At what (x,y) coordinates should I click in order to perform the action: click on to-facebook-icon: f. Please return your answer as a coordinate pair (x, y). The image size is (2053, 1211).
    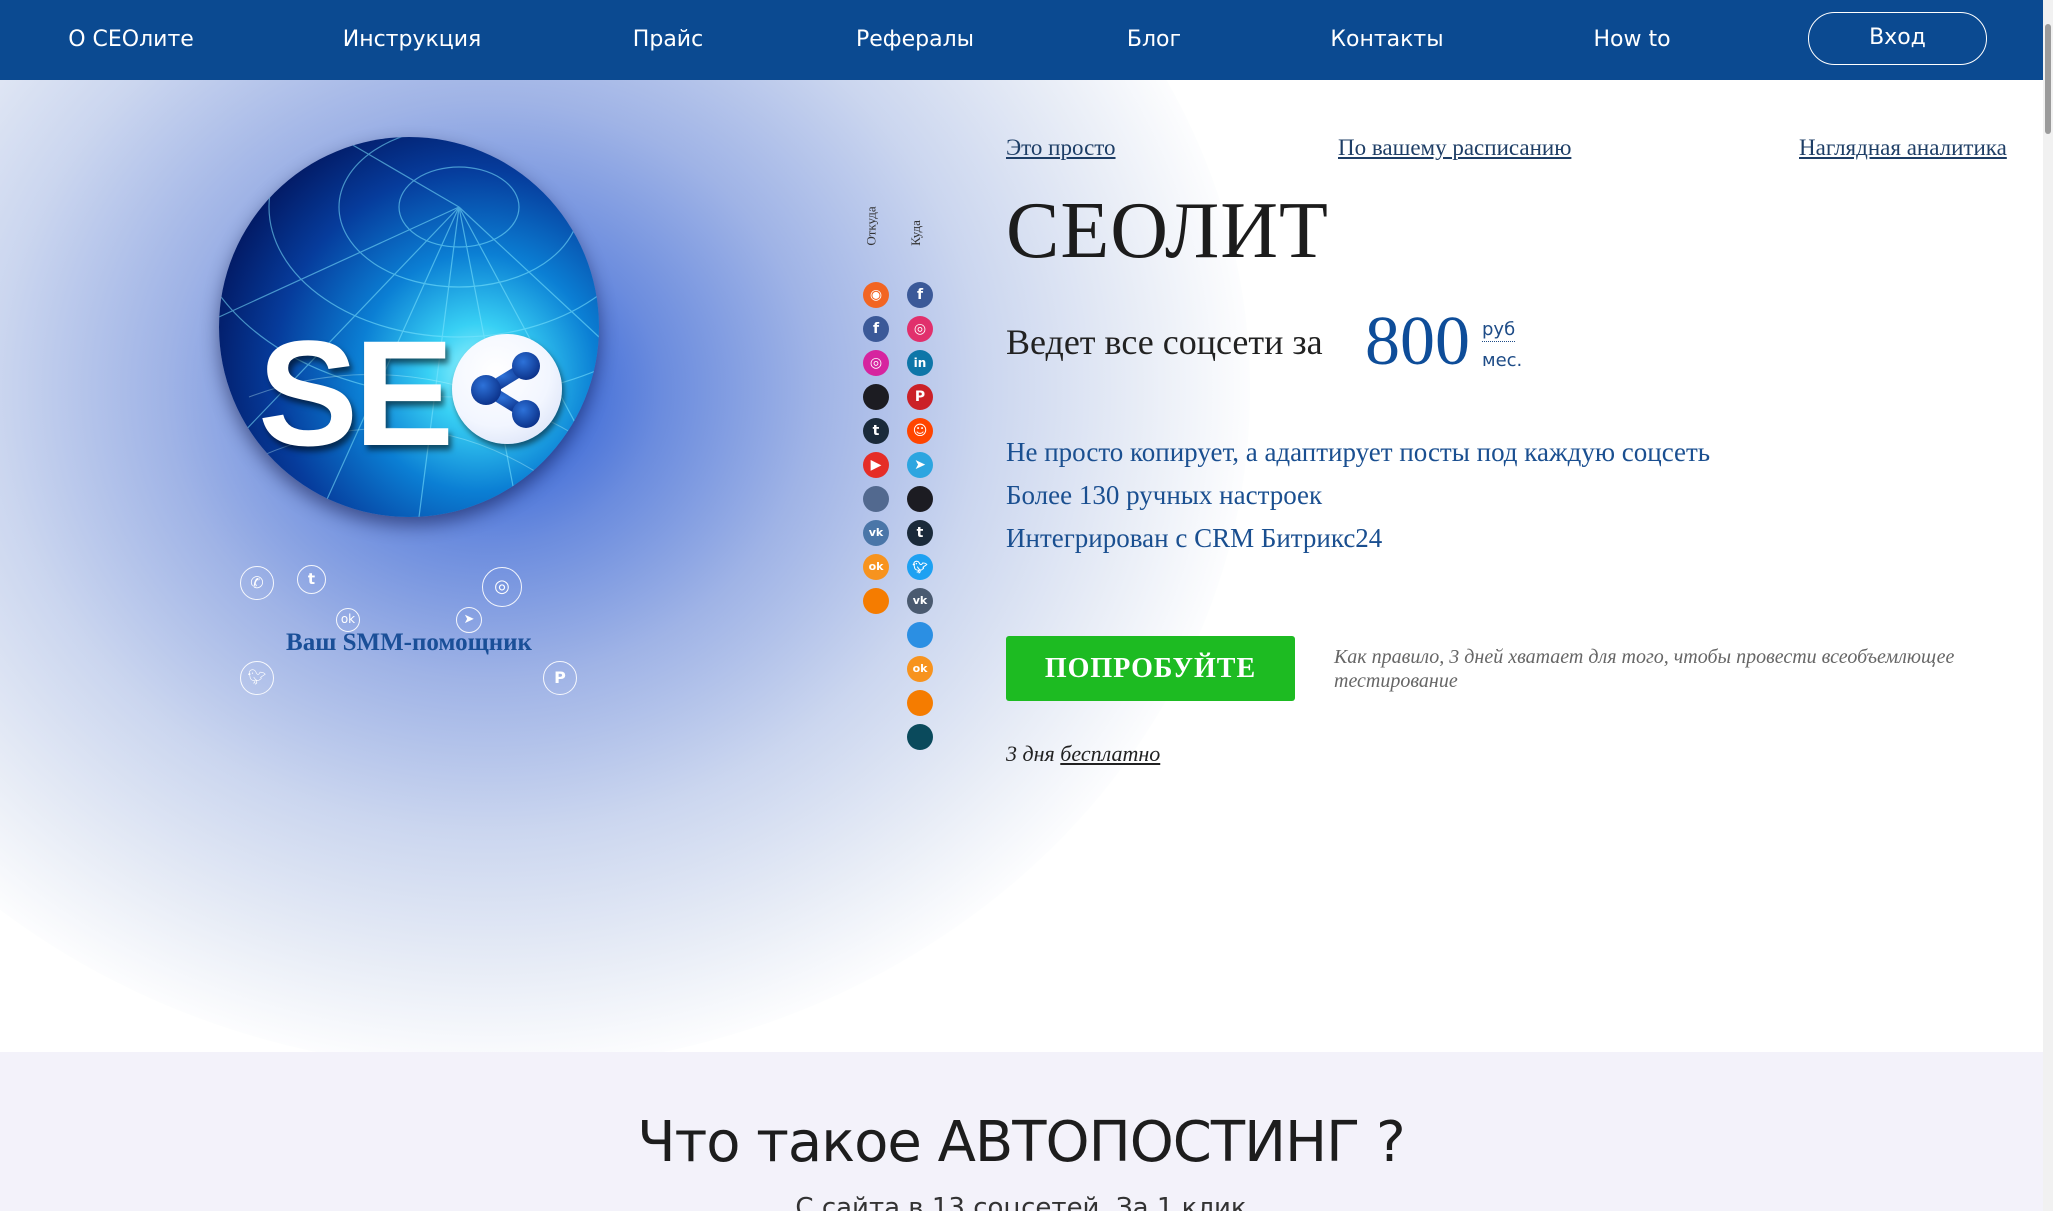
    Looking at the image, I should click on (920, 295).